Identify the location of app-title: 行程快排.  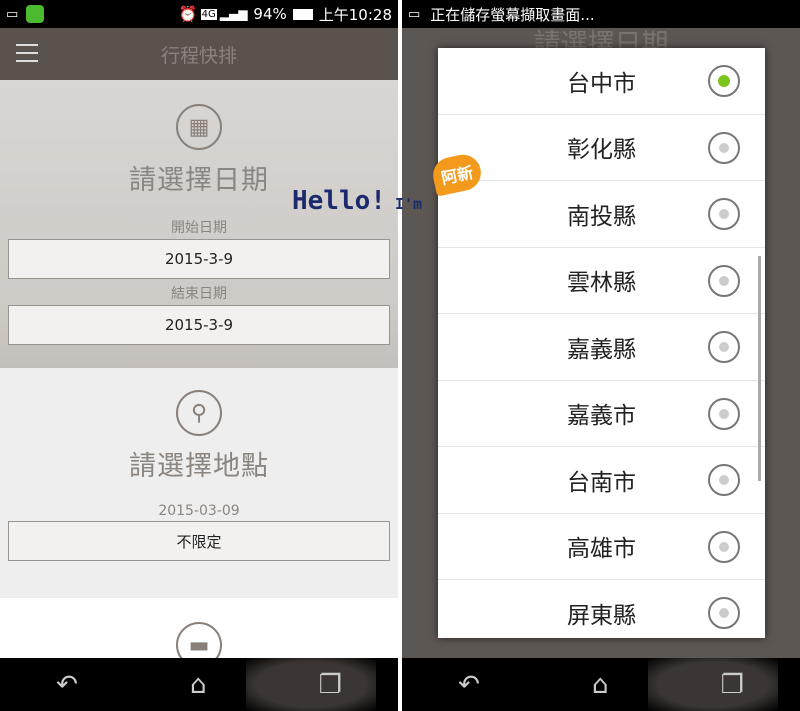
(198, 55).